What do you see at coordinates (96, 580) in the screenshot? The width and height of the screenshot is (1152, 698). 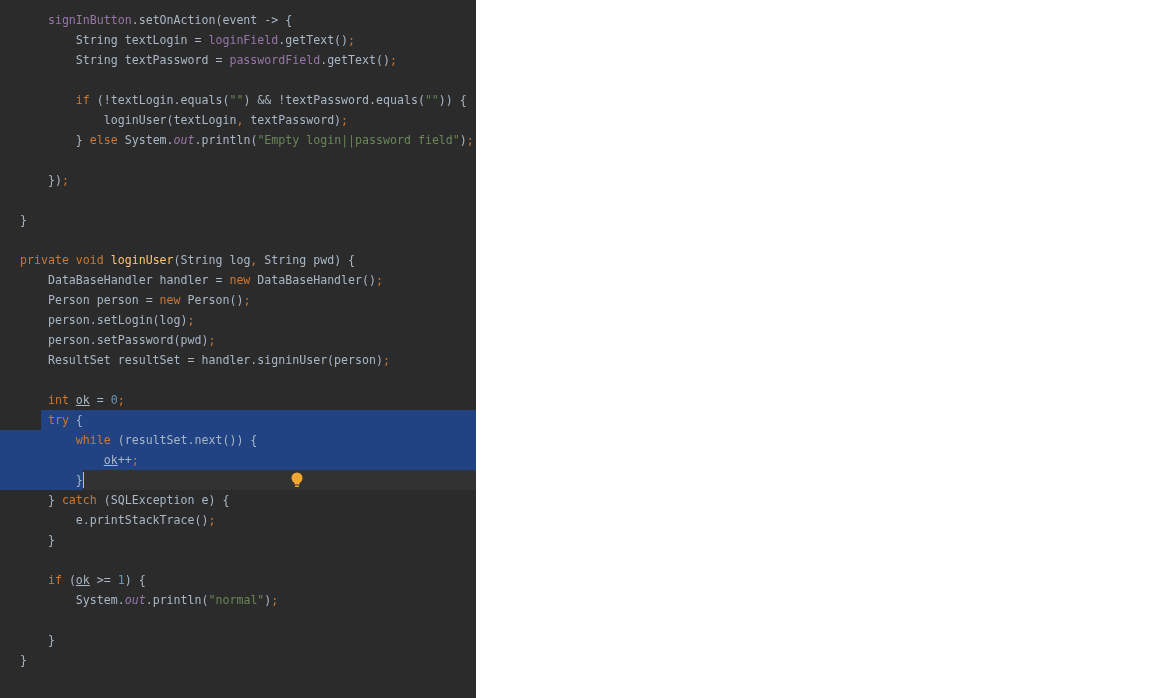 I see `code-line: if (ok >= 1) {` at bounding box center [96, 580].